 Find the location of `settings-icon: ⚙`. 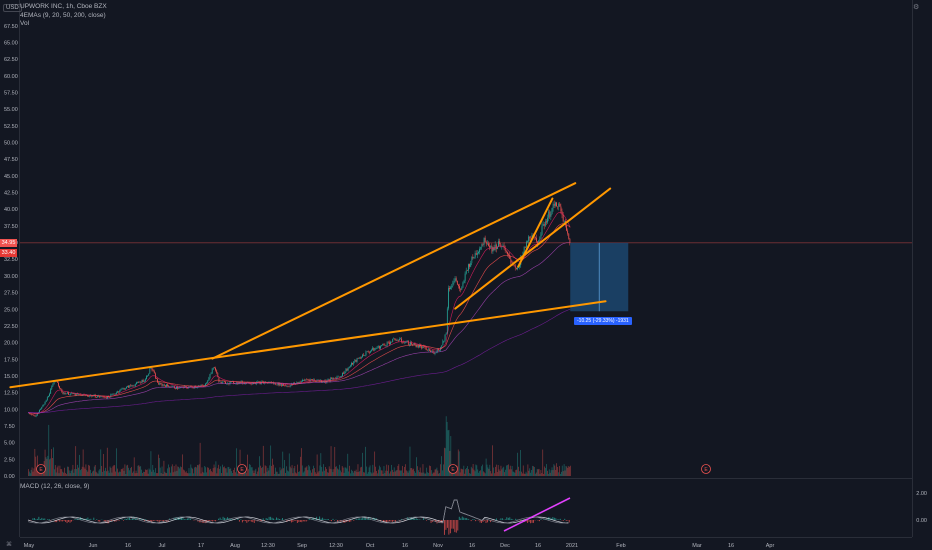

settings-icon: ⚙ is located at coordinates (916, 7).